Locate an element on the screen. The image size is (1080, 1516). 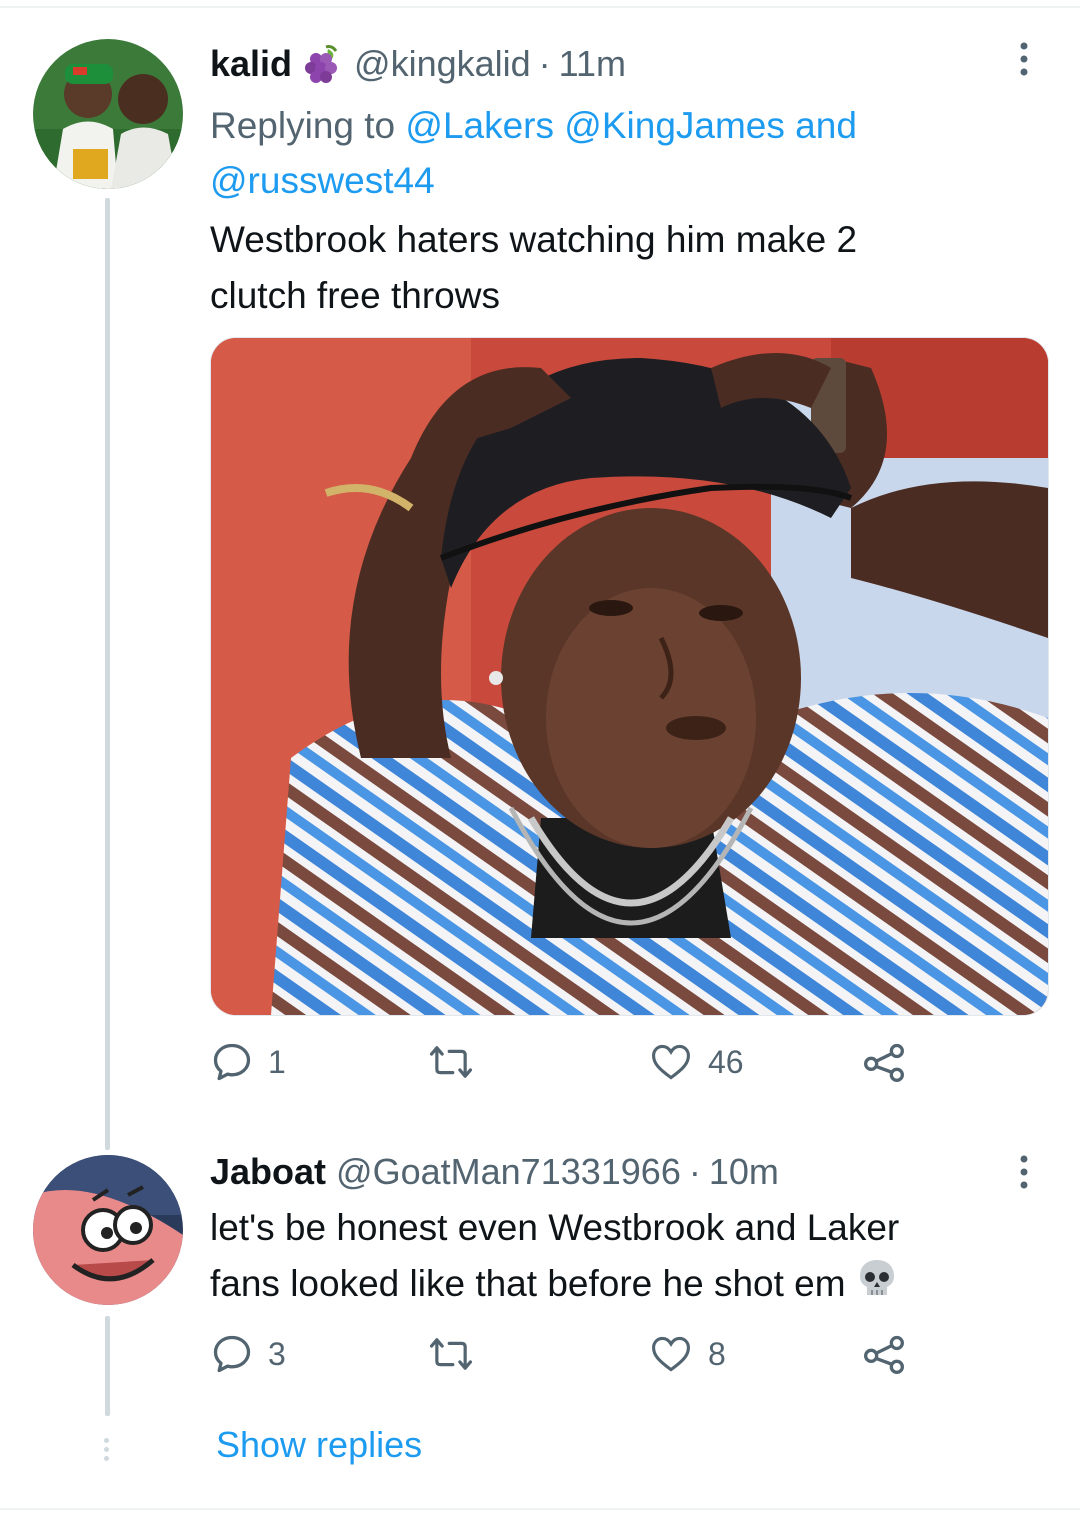
top-divider is located at coordinates (540, 7).